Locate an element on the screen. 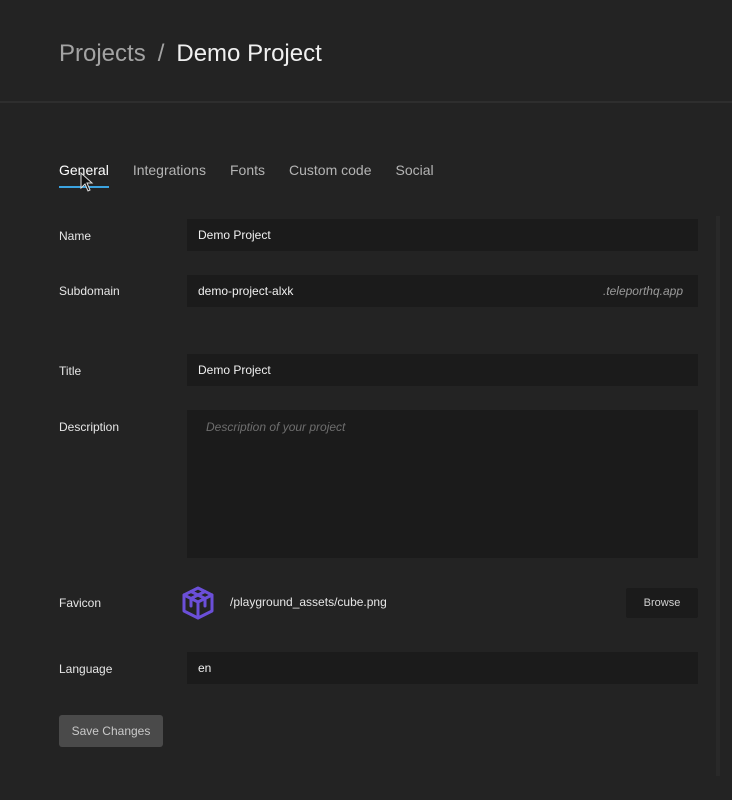 This screenshot has width=732, height=800. page-header: Projects / Demo Project is located at coordinates (366, 51).